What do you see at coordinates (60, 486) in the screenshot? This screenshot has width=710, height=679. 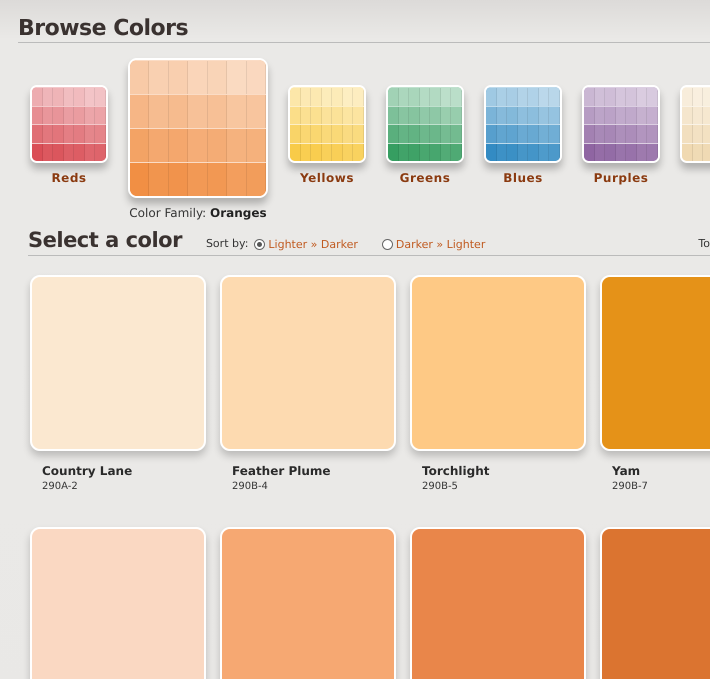 I see `color-code: 290A-2` at bounding box center [60, 486].